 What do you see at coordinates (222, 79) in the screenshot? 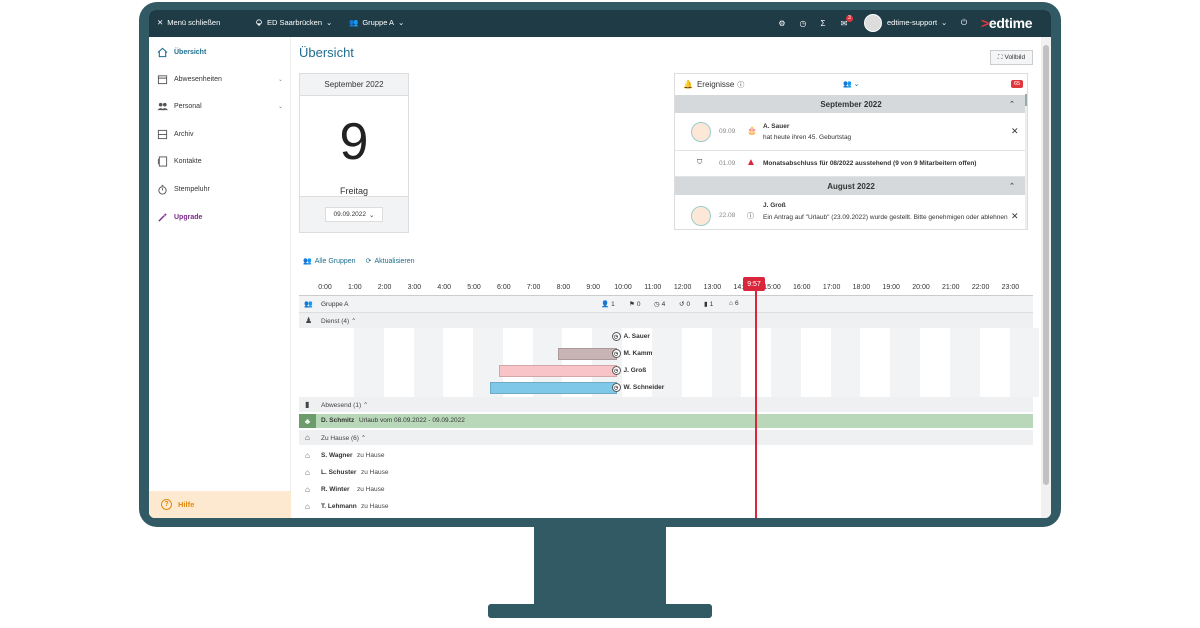
I see `sidebar-item-abwesenheiten: Abwesenheiten ⌄` at bounding box center [222, 79].